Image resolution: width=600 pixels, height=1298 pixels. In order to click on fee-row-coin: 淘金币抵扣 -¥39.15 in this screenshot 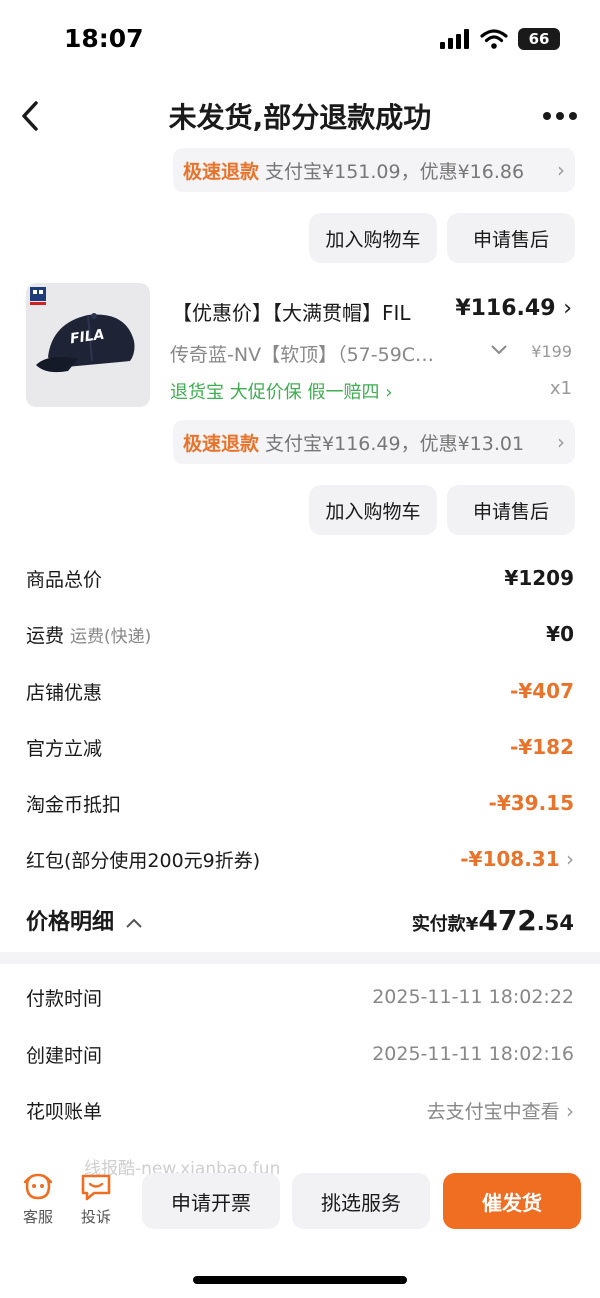, I will do `click(300, 803)`.